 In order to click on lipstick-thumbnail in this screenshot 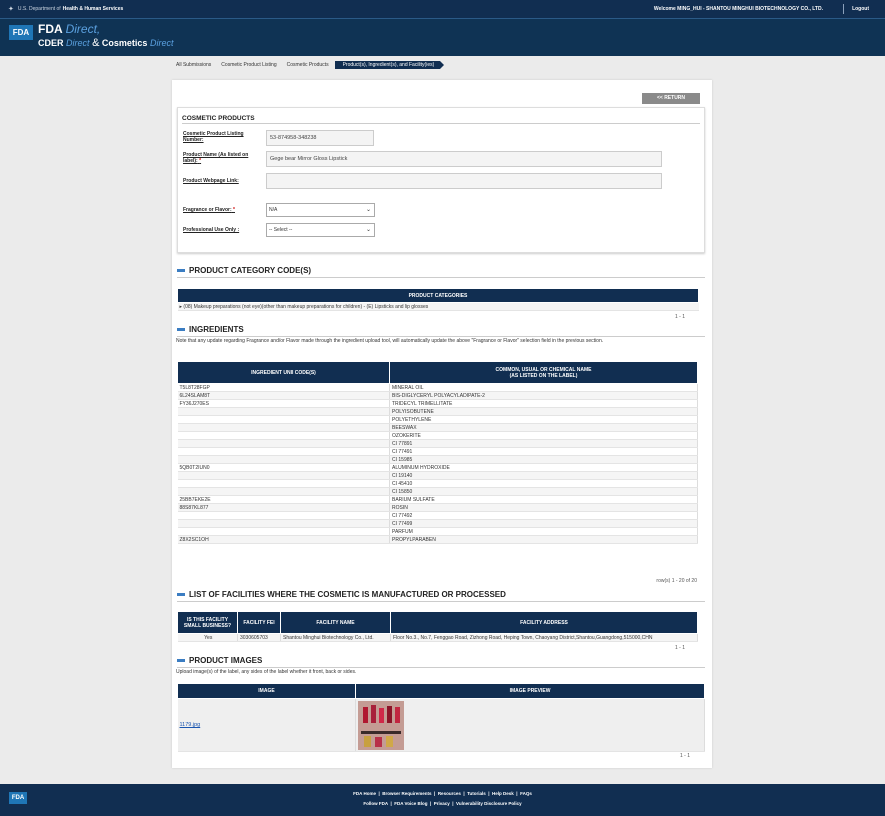, I will do `click(381, 725)`.